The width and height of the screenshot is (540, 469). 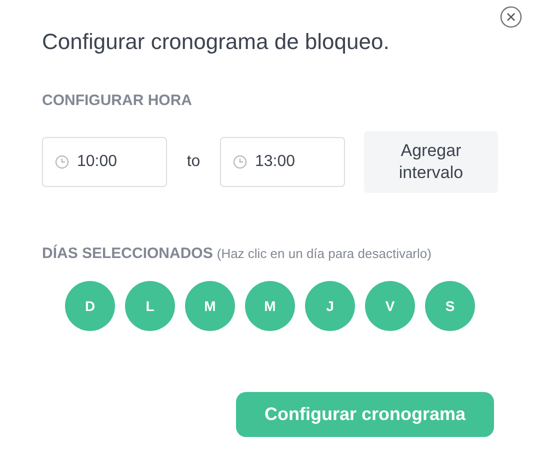 I want to click on day-toggle: D, so click(x=90, y=306).